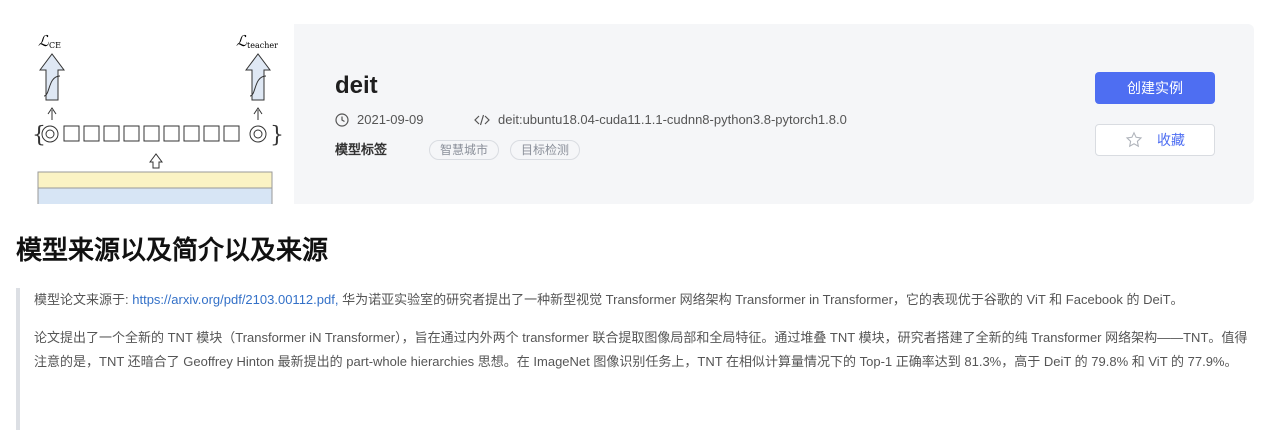  I want to click on small-arrow-right, so click(258, 113).